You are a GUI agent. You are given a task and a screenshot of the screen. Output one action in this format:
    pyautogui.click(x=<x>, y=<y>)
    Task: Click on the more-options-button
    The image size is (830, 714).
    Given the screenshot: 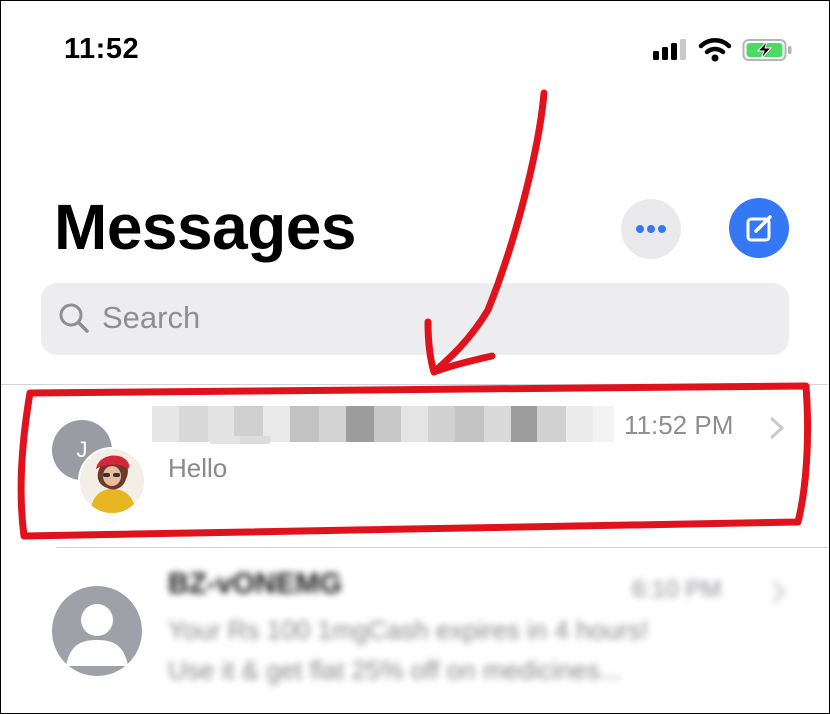 What is the action you would take?
    pyautogui.click(x=651, y=229)
    